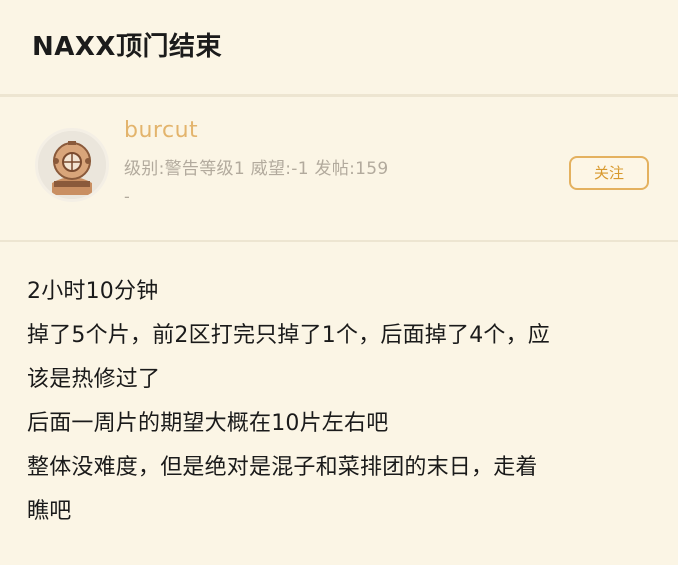  I want to click on thread-title: NAXX顶门结束, so click(127, 47).